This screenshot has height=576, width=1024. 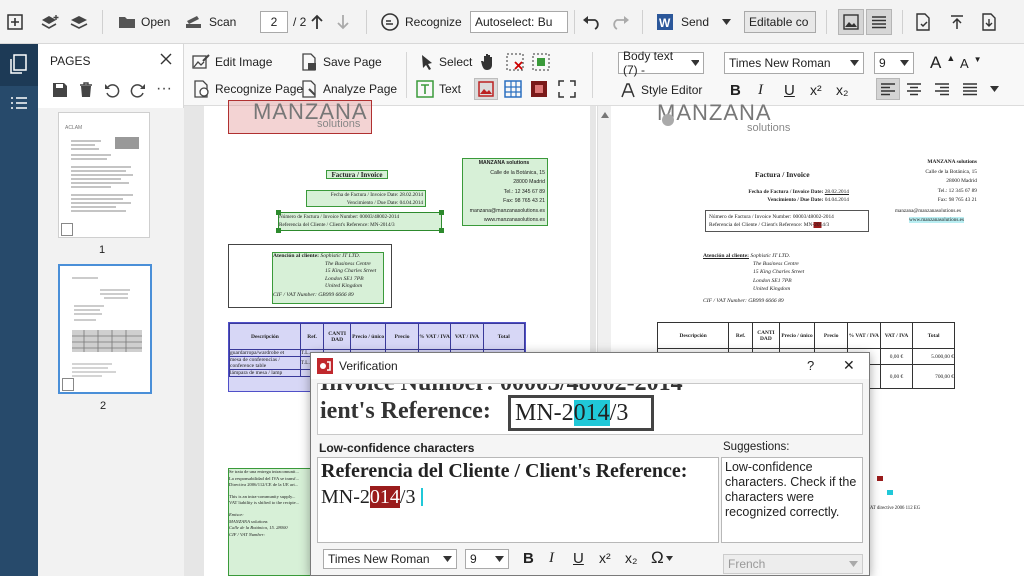 What do you see at coordinates (661, 90) in the screenshot?
I see `style-editor-button: Style Editor` at bounding box center [661, 90].